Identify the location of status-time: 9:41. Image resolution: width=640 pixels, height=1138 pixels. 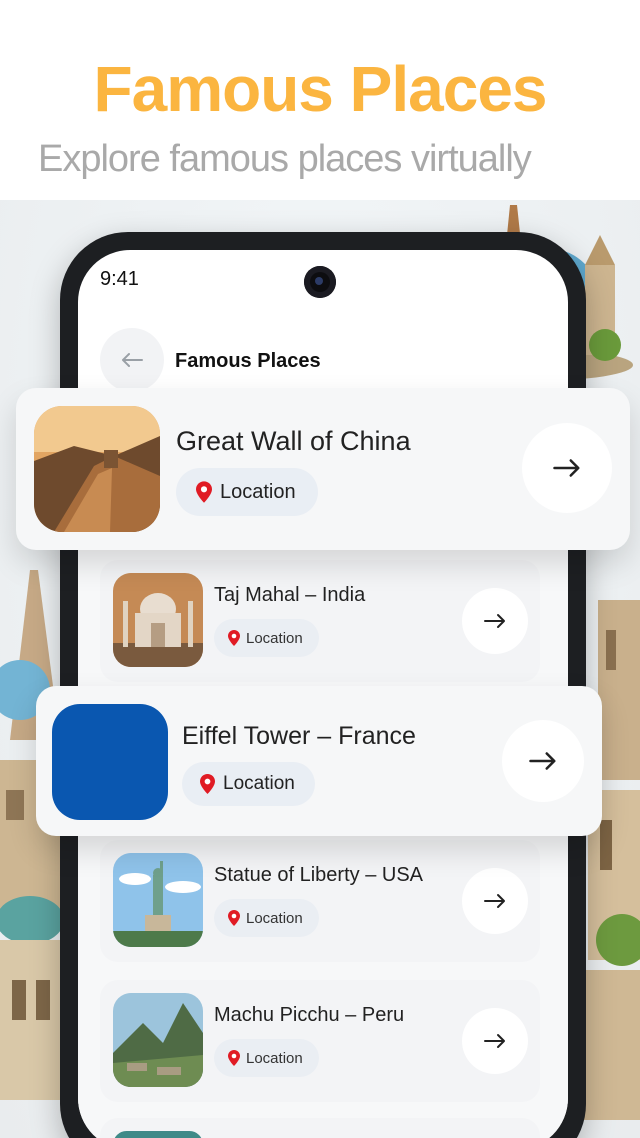
(119, 279).